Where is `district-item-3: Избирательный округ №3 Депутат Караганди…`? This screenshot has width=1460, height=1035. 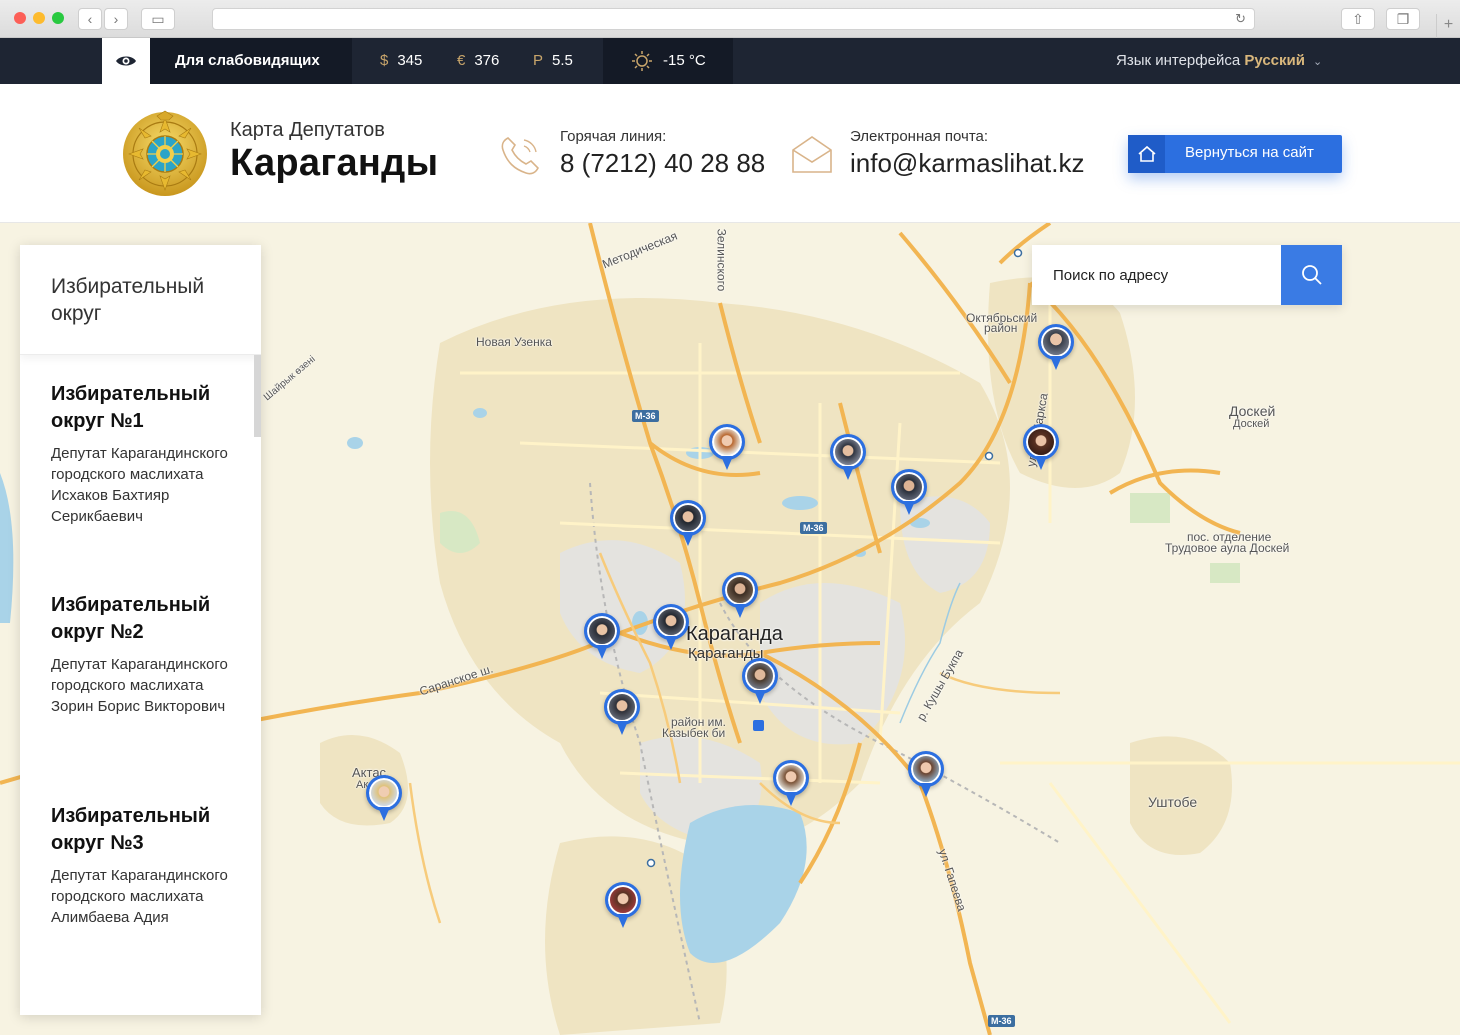
district-item-3: Избирательный округ №3 Депутат Караганди… is located at coordinates (146, 865).